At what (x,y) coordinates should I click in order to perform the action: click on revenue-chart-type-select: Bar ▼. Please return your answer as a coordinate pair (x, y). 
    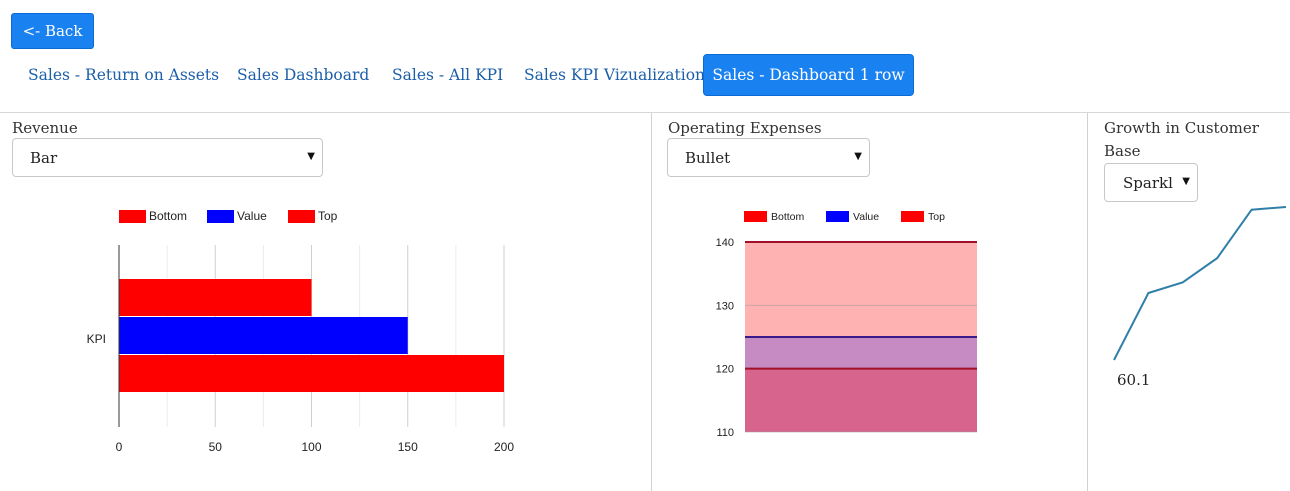
    Looking at the image, I should click on (167, 157).